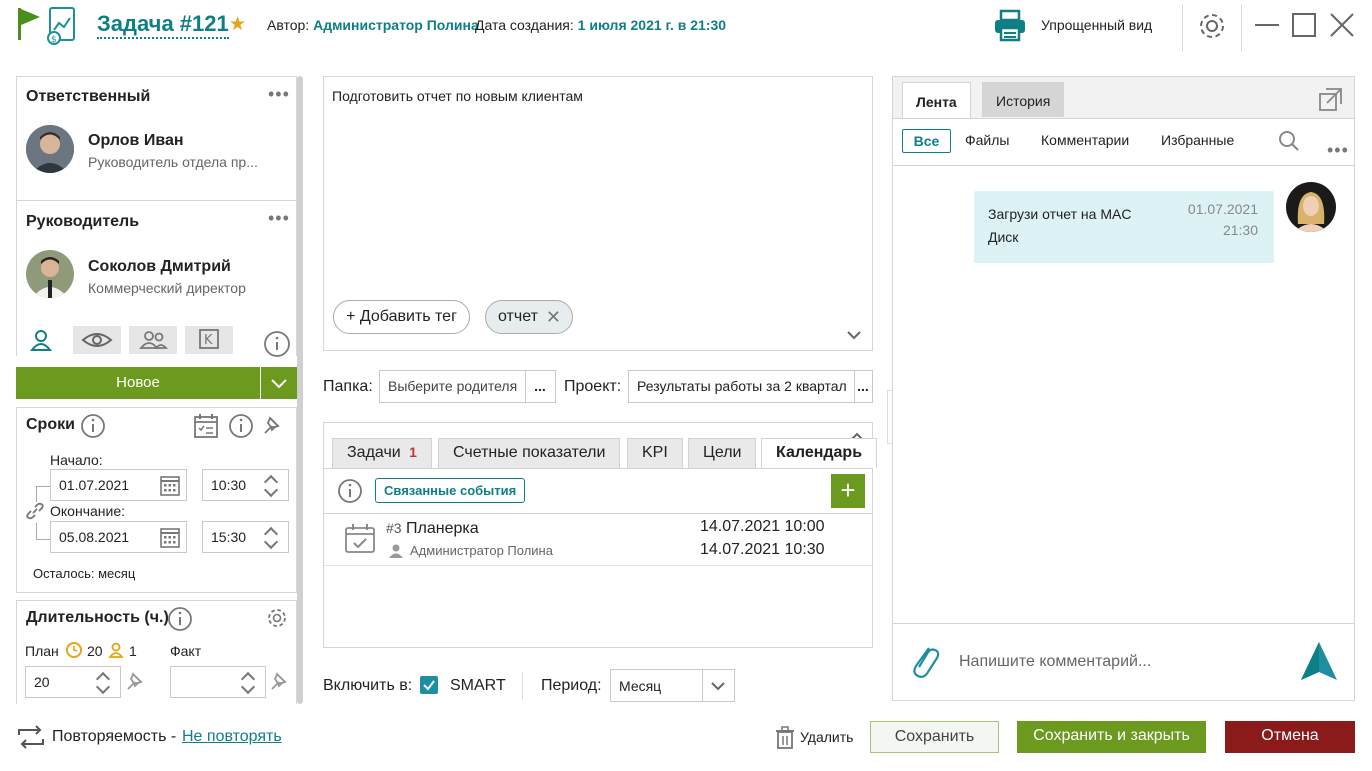  What do you see at coordinates (159, 267) in the screenshot?
I see `manager-name: Соколов Дмитрий` at bounding box center [159, 267].